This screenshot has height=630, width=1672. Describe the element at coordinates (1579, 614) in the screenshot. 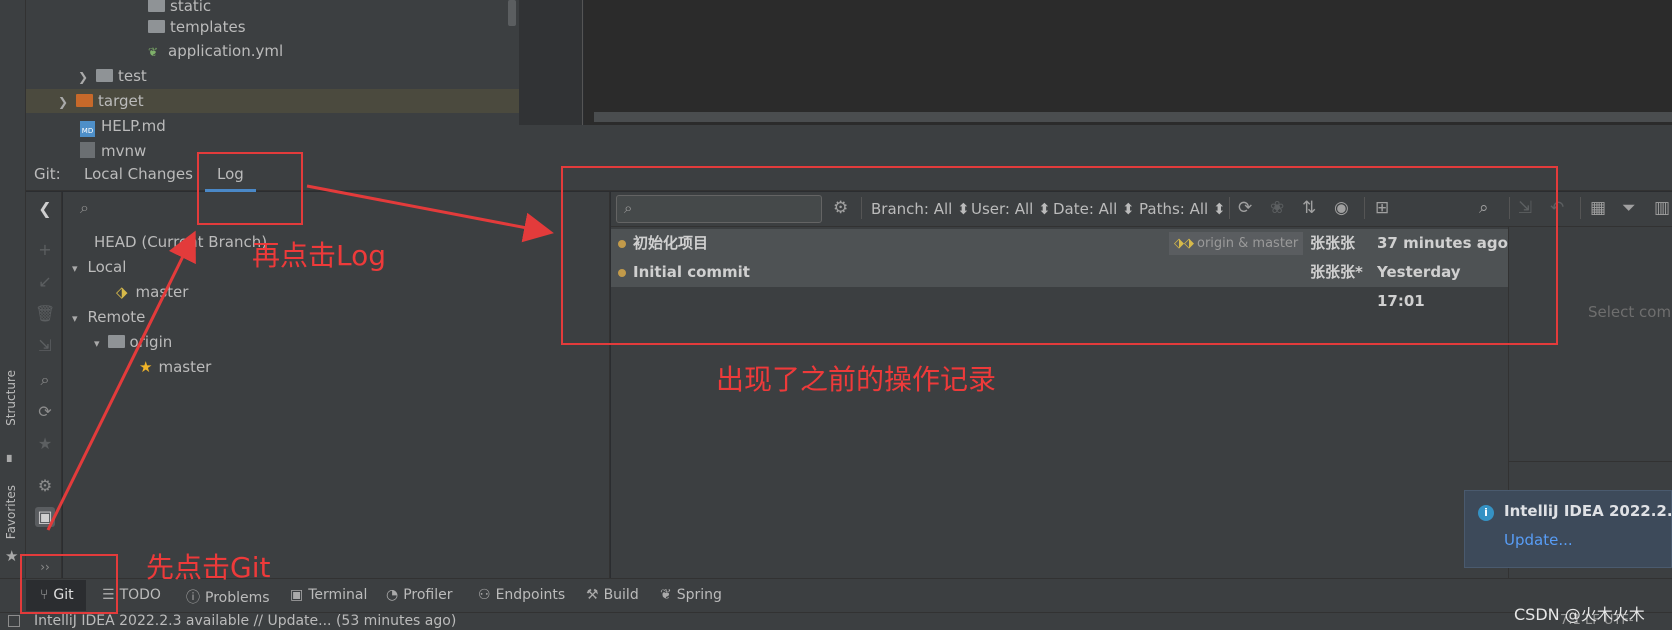

I see `watermark: CSDN @火木火木` at that location.